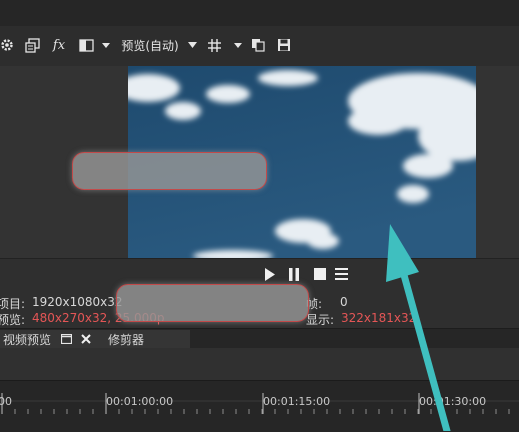  What do you see at coordinates (497, 162) in the screenshot?
I see `preview-right-margin` at bounding box center [497, 162].